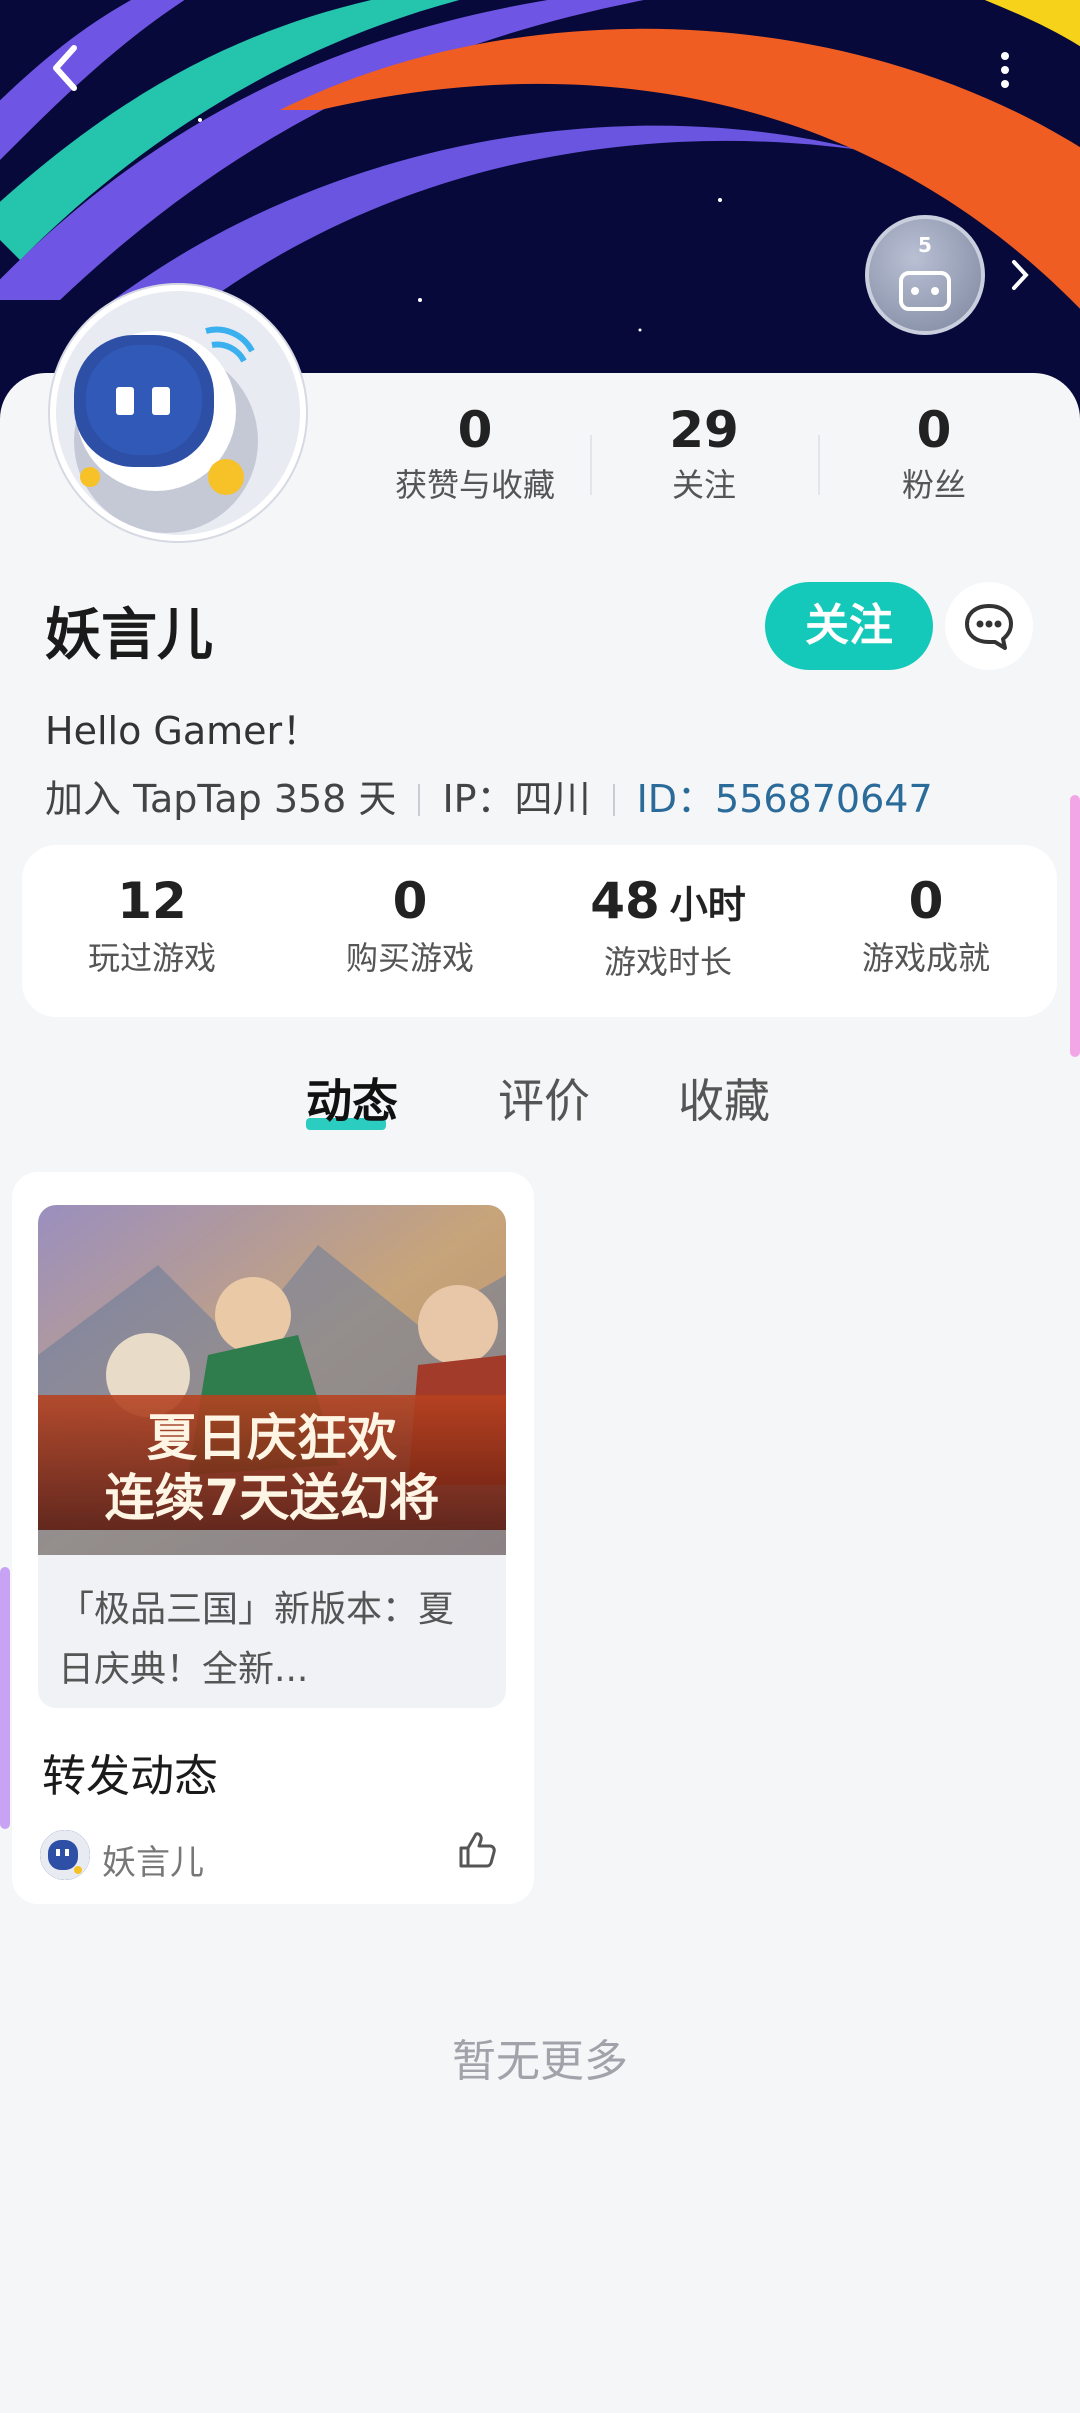 The image size is (1080, 2413). I want to click on like-button, so click(477, 1850).